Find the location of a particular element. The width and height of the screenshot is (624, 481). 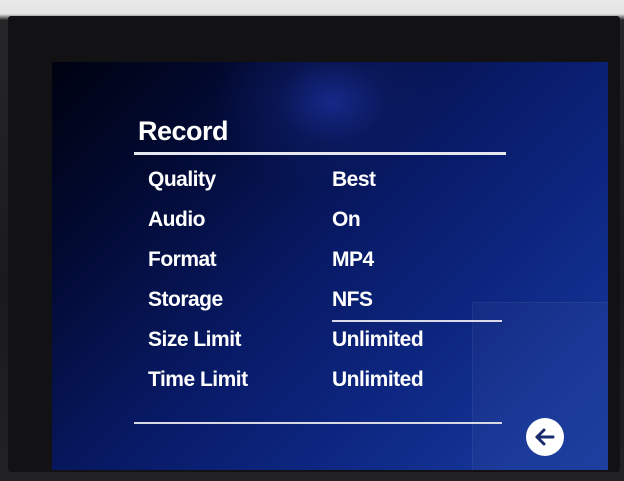

arrow-left-icon is located at coordinates (545, 437).